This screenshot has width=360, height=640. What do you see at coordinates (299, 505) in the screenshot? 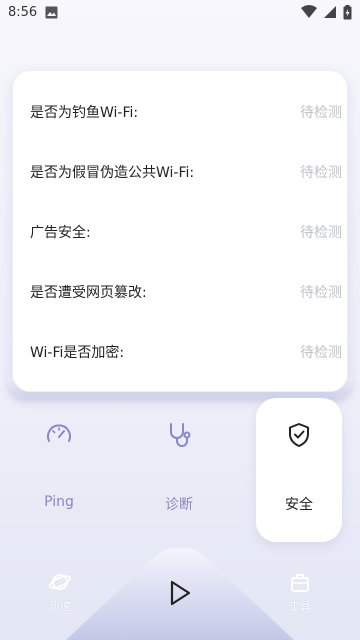
I see `tab-label: 安全` at bounding box center [299, 505].